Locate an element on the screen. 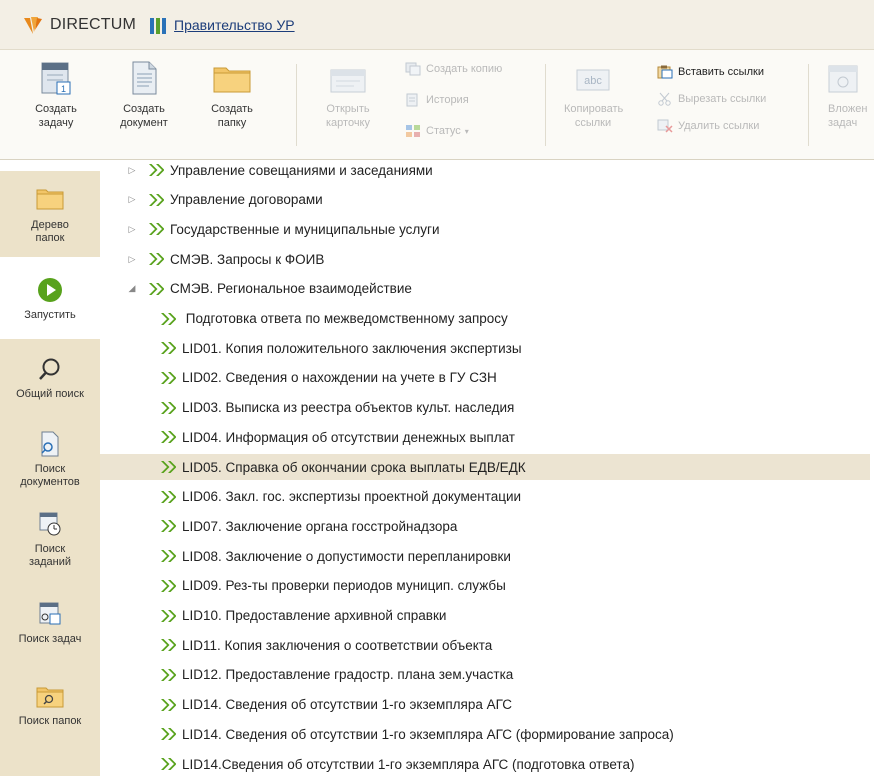  tree-row-label: LID07. Заключение органа госстройнадзора is located at coordinates (320, 526).